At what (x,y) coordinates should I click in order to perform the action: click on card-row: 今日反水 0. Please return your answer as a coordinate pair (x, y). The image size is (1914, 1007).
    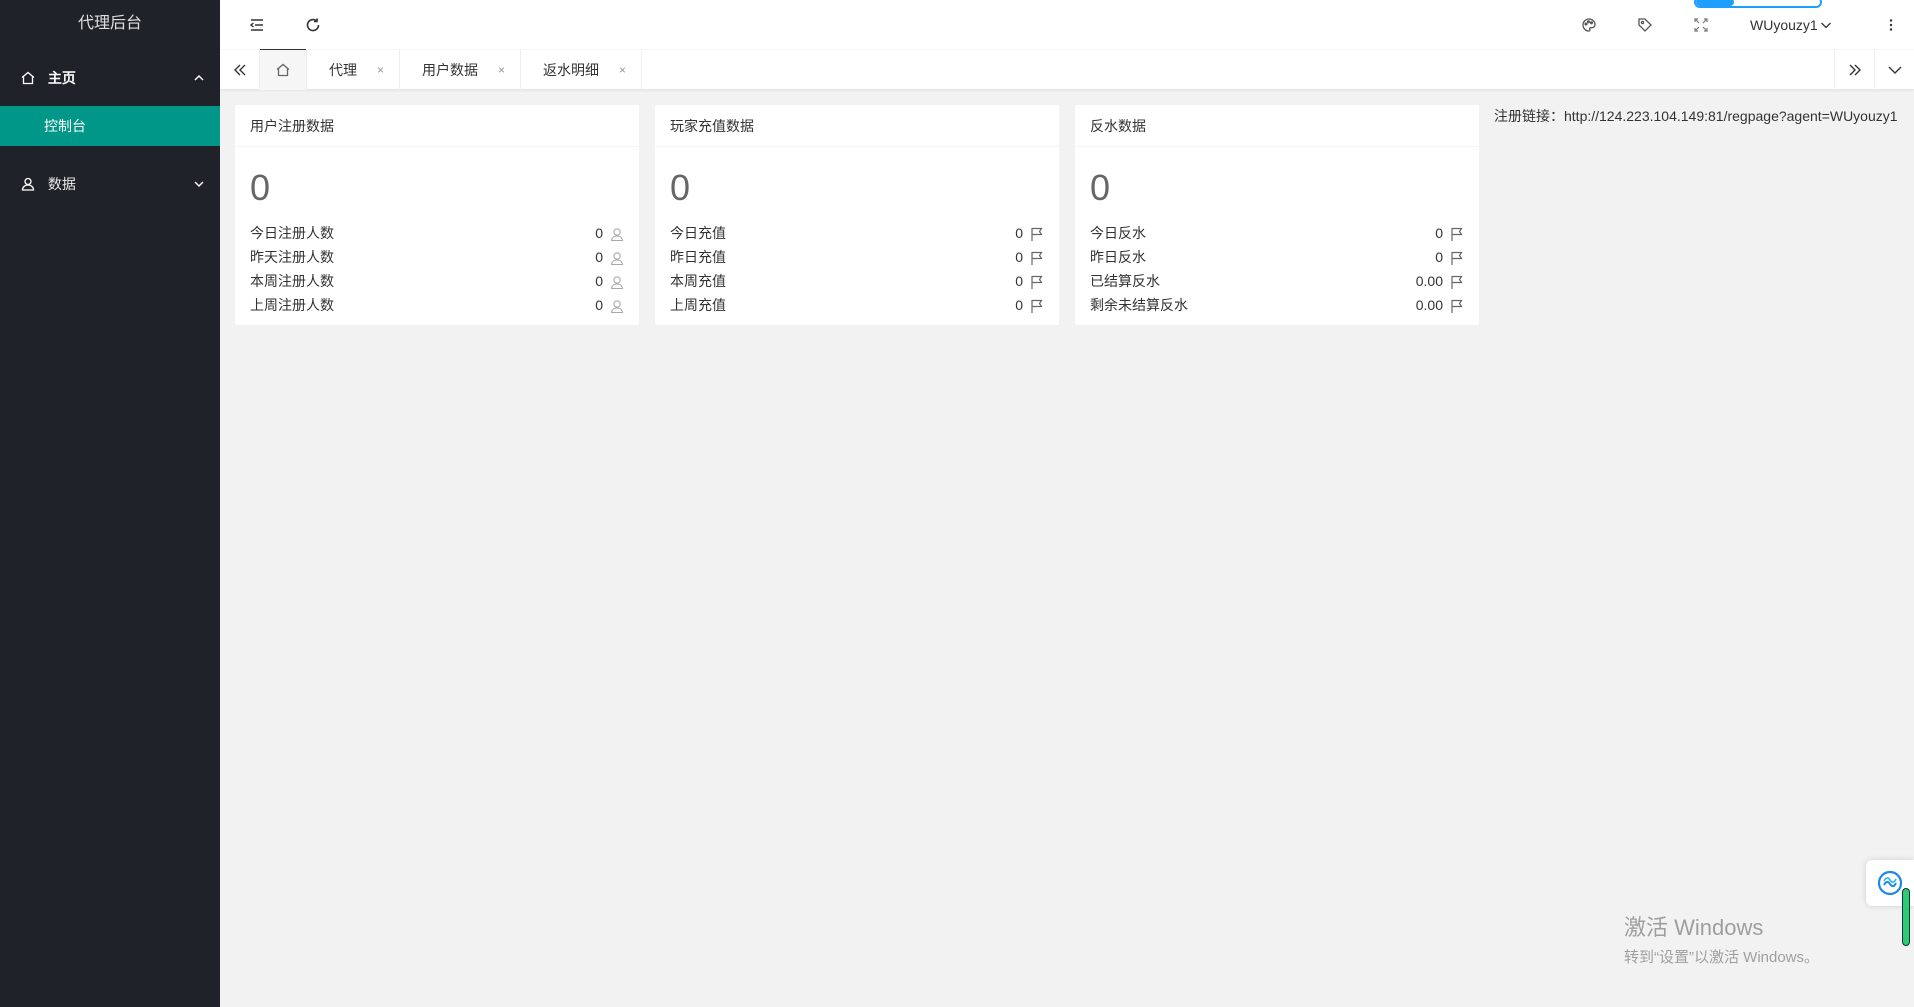
    Looking at the image, I should click on (1277, 233).